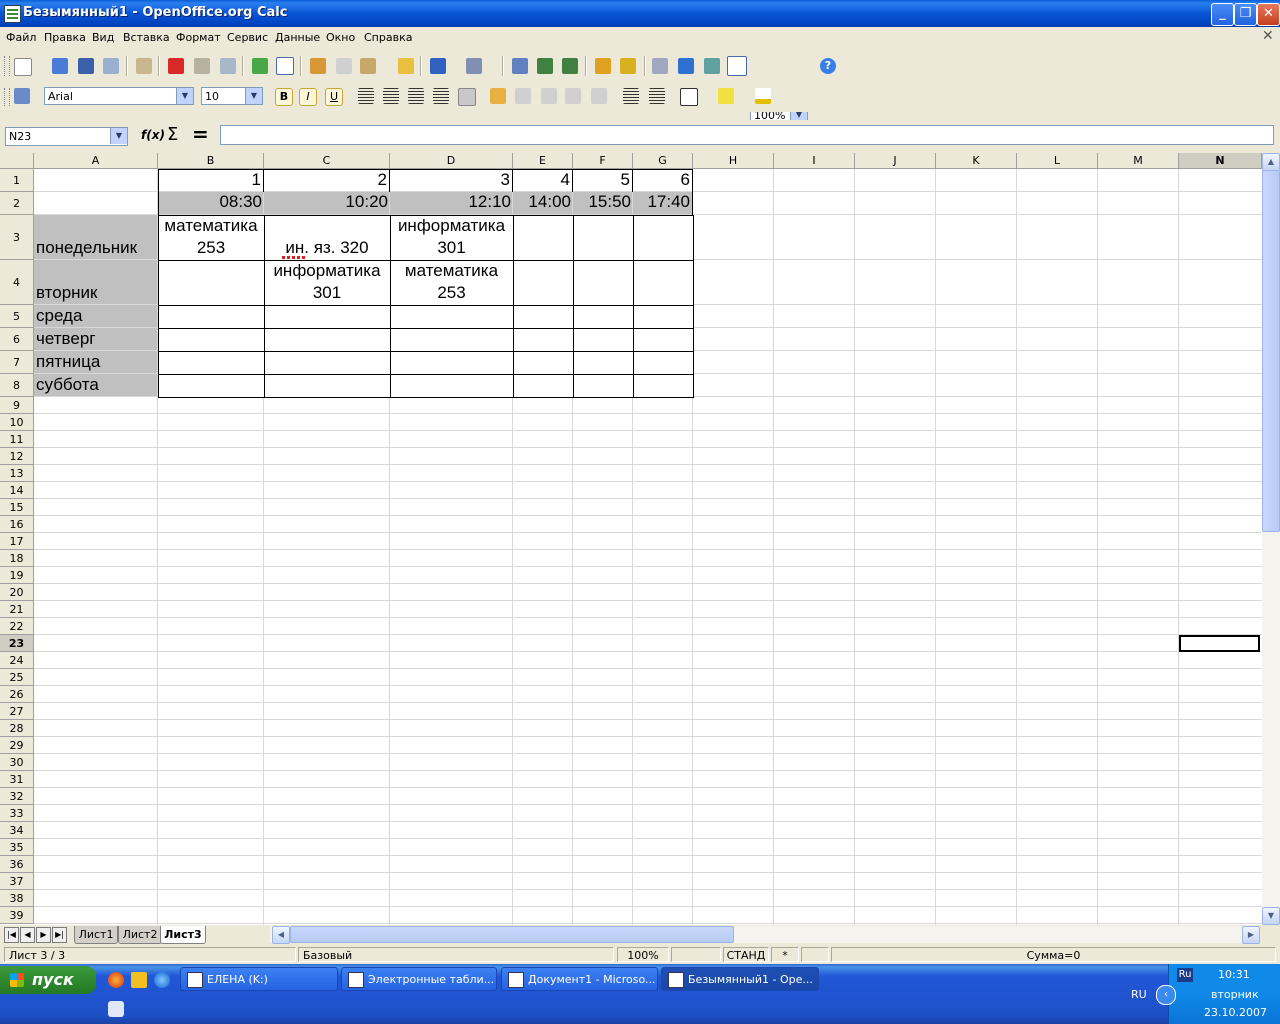  Describe the element at coordinates (327, 203) in the screenshot. I see `cell-c2: 10:20` at that location.